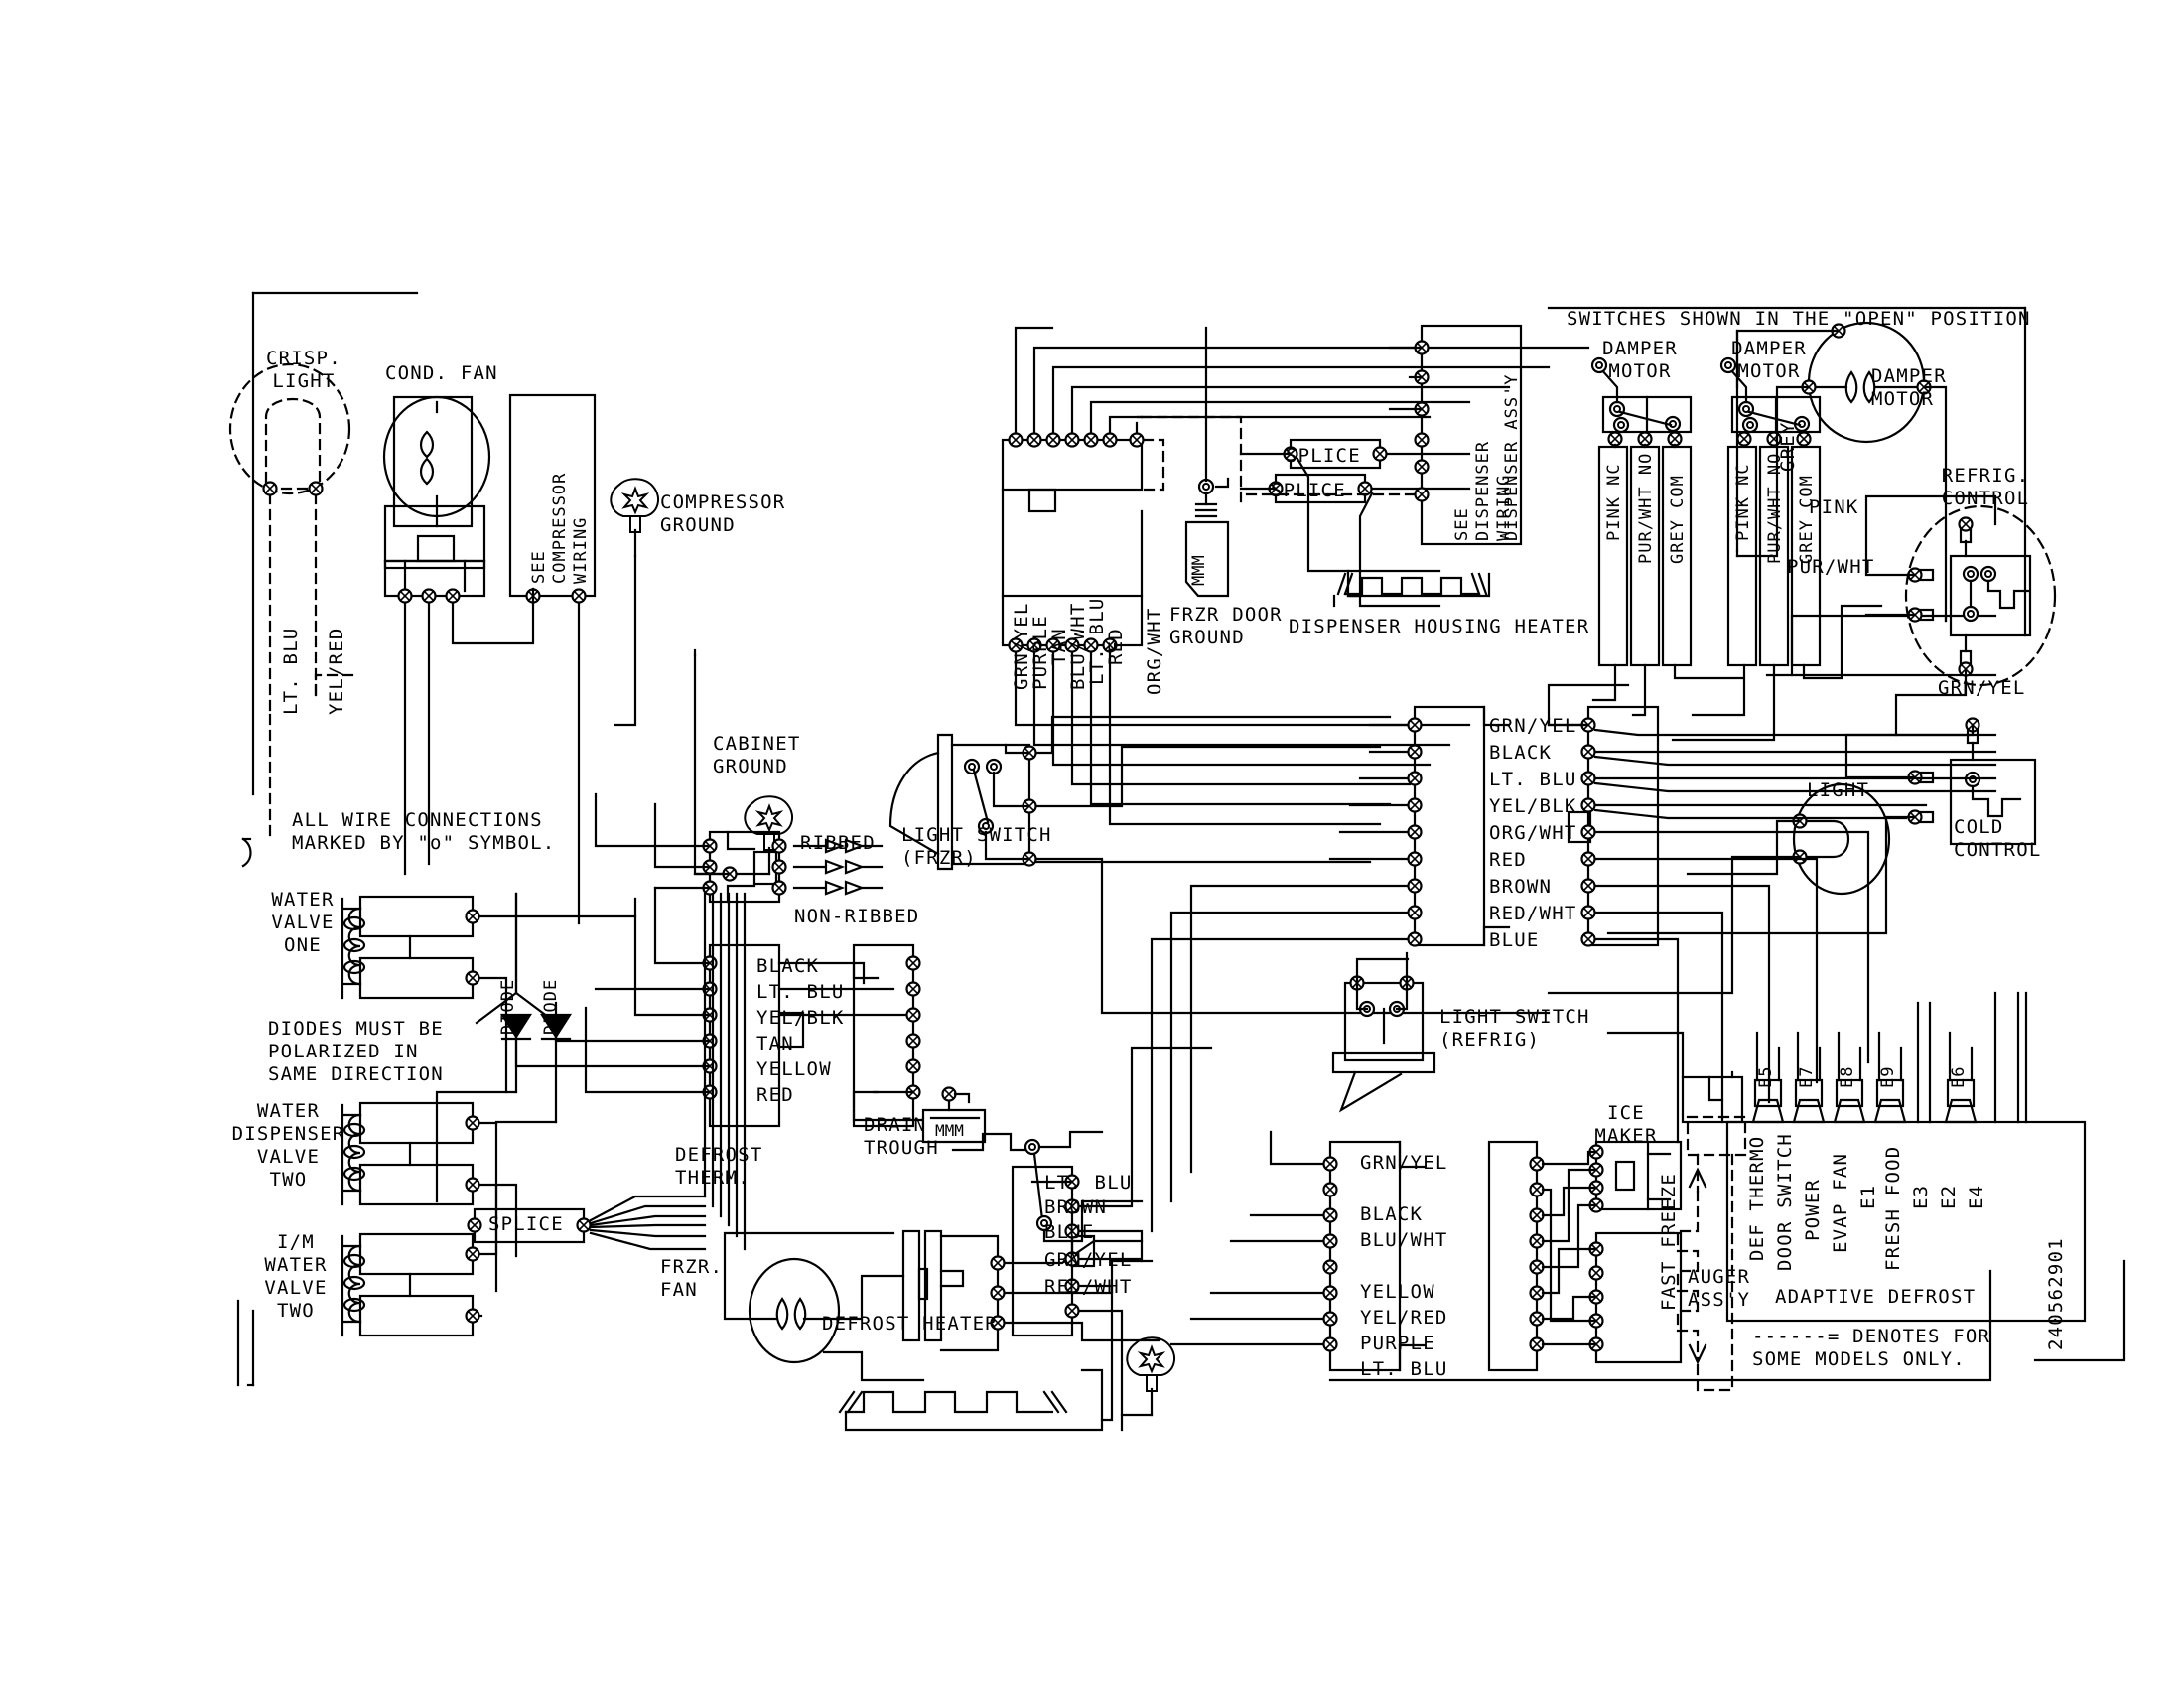 The height and width of the screenshot is (1688, 2184). I want to click on label-splice-left: SPLICE, so click(526, 1224).